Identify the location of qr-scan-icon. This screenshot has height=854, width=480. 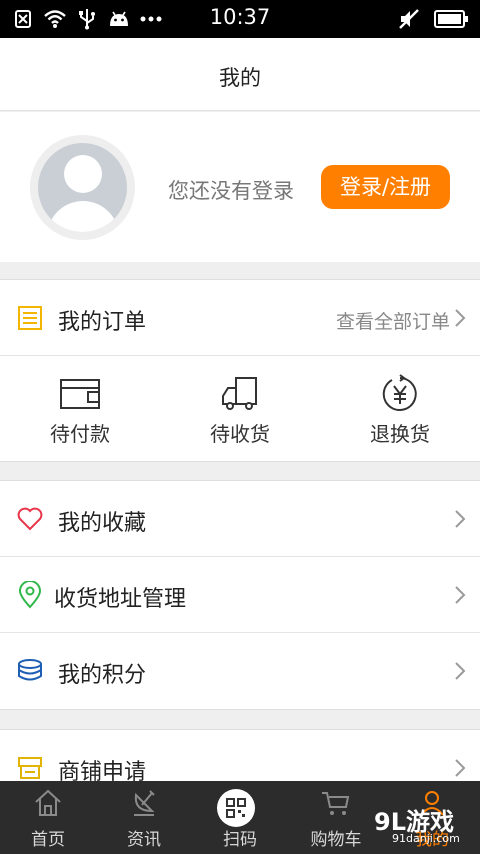
(236, 808).